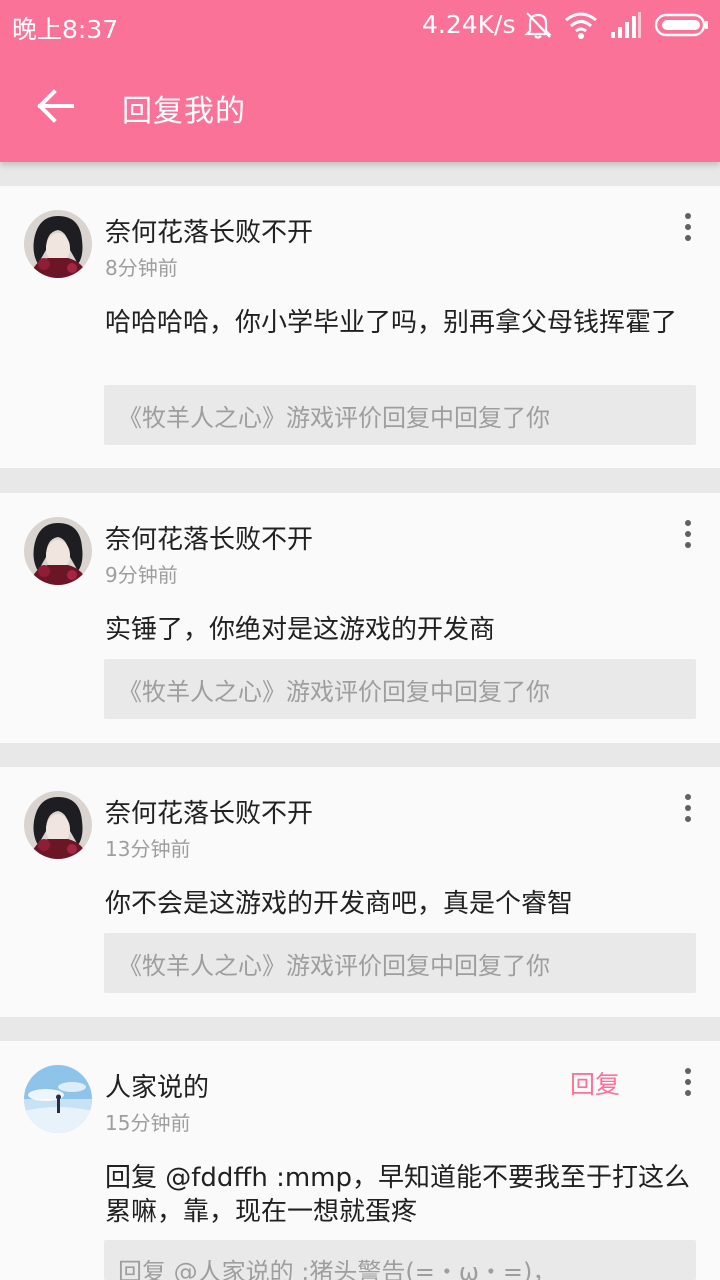  Describe the element at coordinates (581, 25) in the screenshot. I see `wifi-icon` at that location.